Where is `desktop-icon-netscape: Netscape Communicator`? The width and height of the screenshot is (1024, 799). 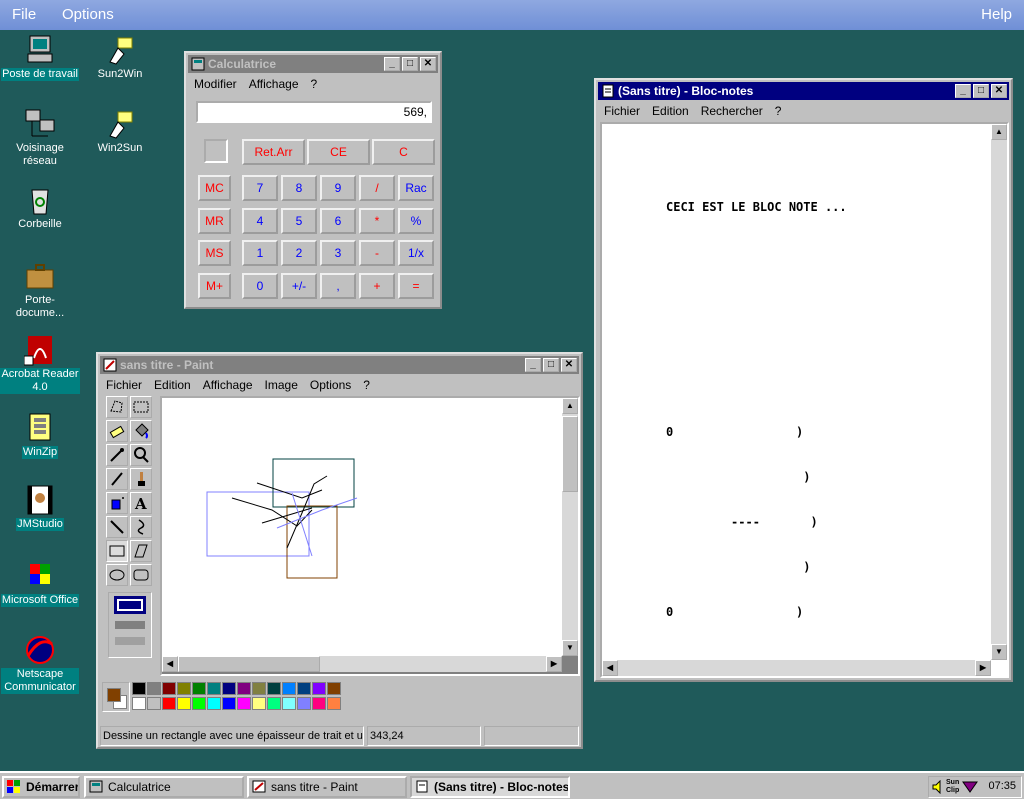
desktop-icon-netscape: Netscape Communicator is located at coordinates (40, 664).